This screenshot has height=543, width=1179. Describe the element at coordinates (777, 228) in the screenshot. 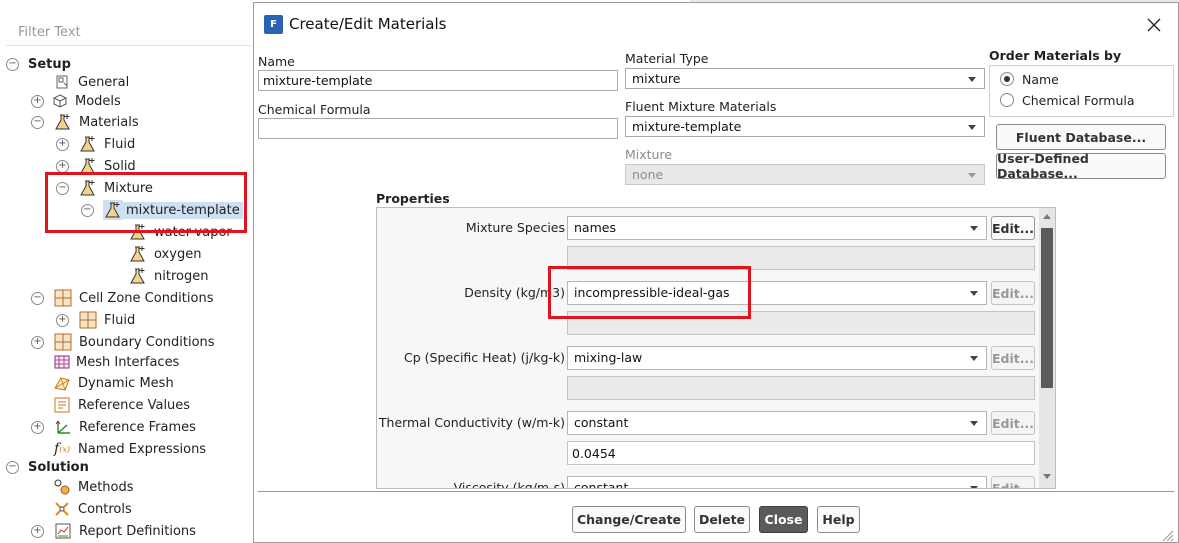

I see `mixture-species-select: names` at that location.